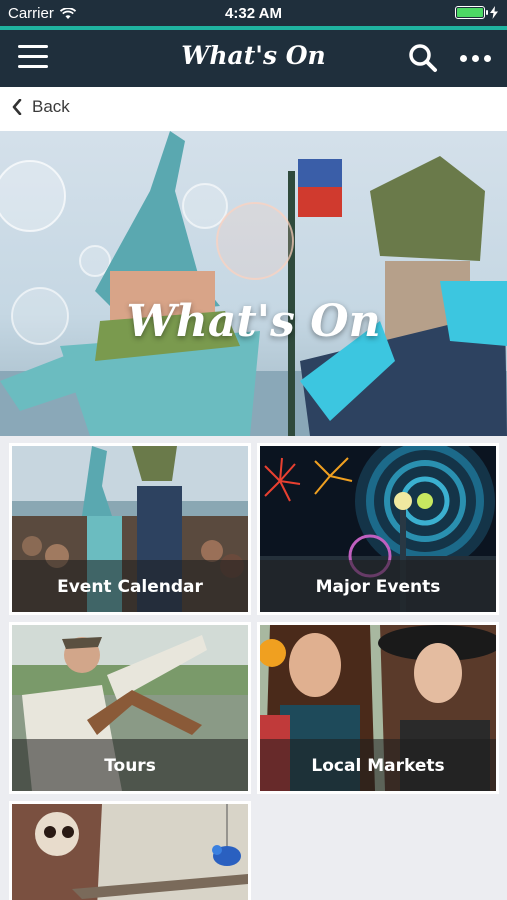 This screenshot has height=900, width=507. Describe the element at coordinates (130, 587) in the screenshot. I see `tile-label: Event Calendar` at that location.